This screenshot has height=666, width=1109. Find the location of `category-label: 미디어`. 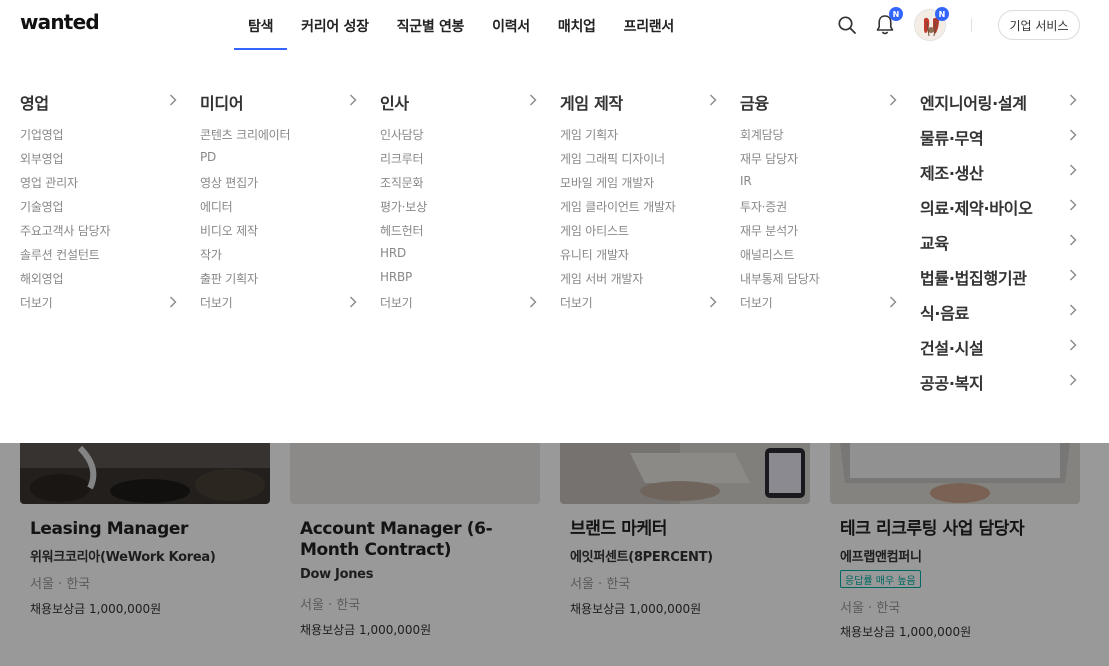

category-label: 미디어 is located at coordinates (222, 103).